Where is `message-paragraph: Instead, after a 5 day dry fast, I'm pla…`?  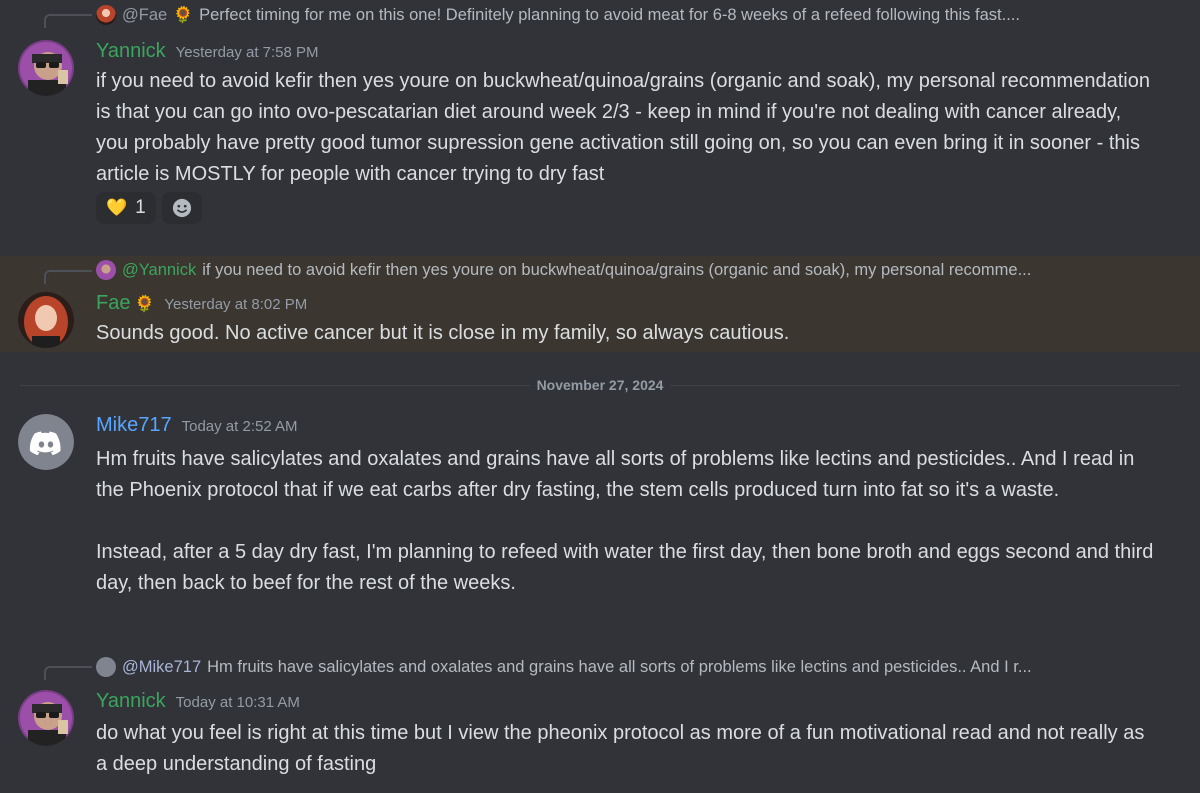 message-paragraph: Instead, after a 5 day dry fast, I'm pla… is located at coordinates (625, 567).